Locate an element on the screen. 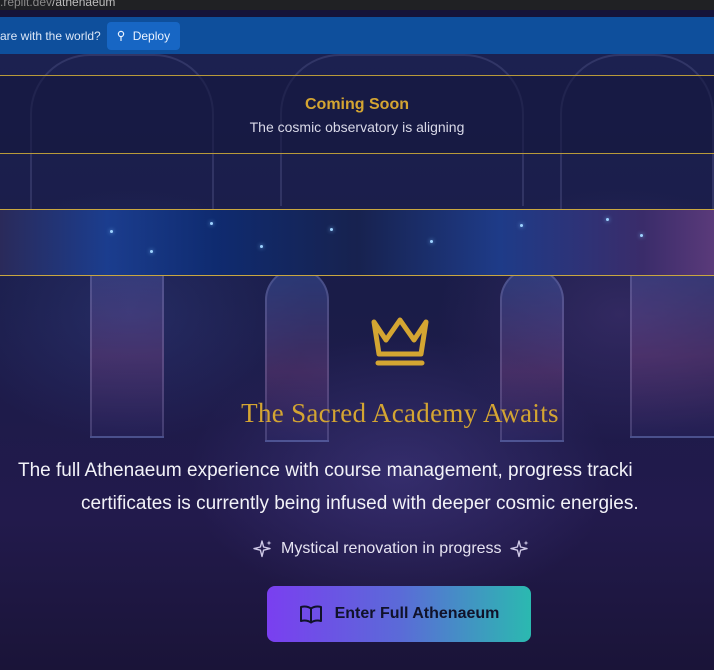 Image resolution: width=714 pixels, height=670 pixels. browser-url-bar: .replit.dev/athenaeum is located at coordinates (357, 5).